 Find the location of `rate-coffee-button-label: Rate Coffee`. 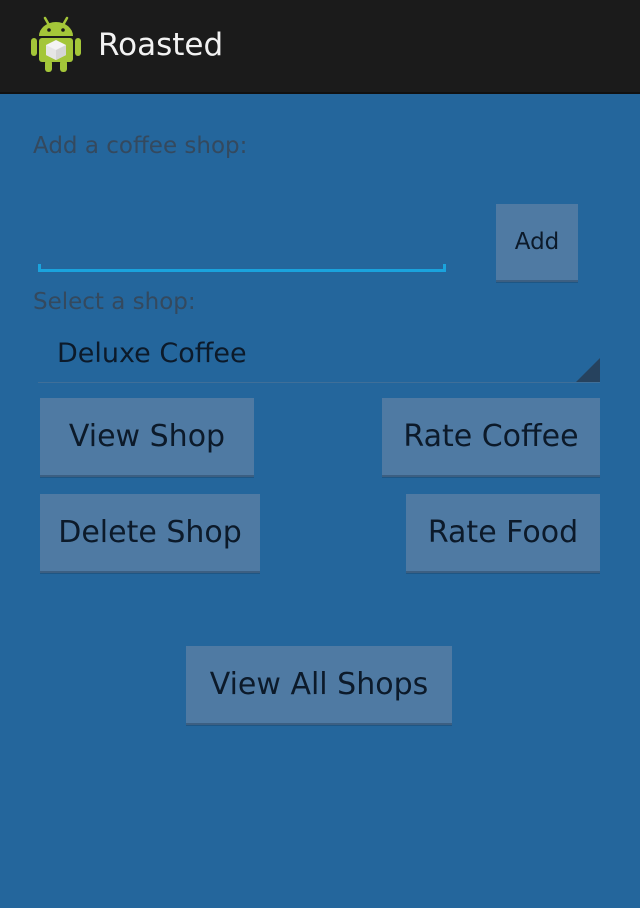

rate-coffee-button-label: Rate Coffee is located at coordinates (491, 436).